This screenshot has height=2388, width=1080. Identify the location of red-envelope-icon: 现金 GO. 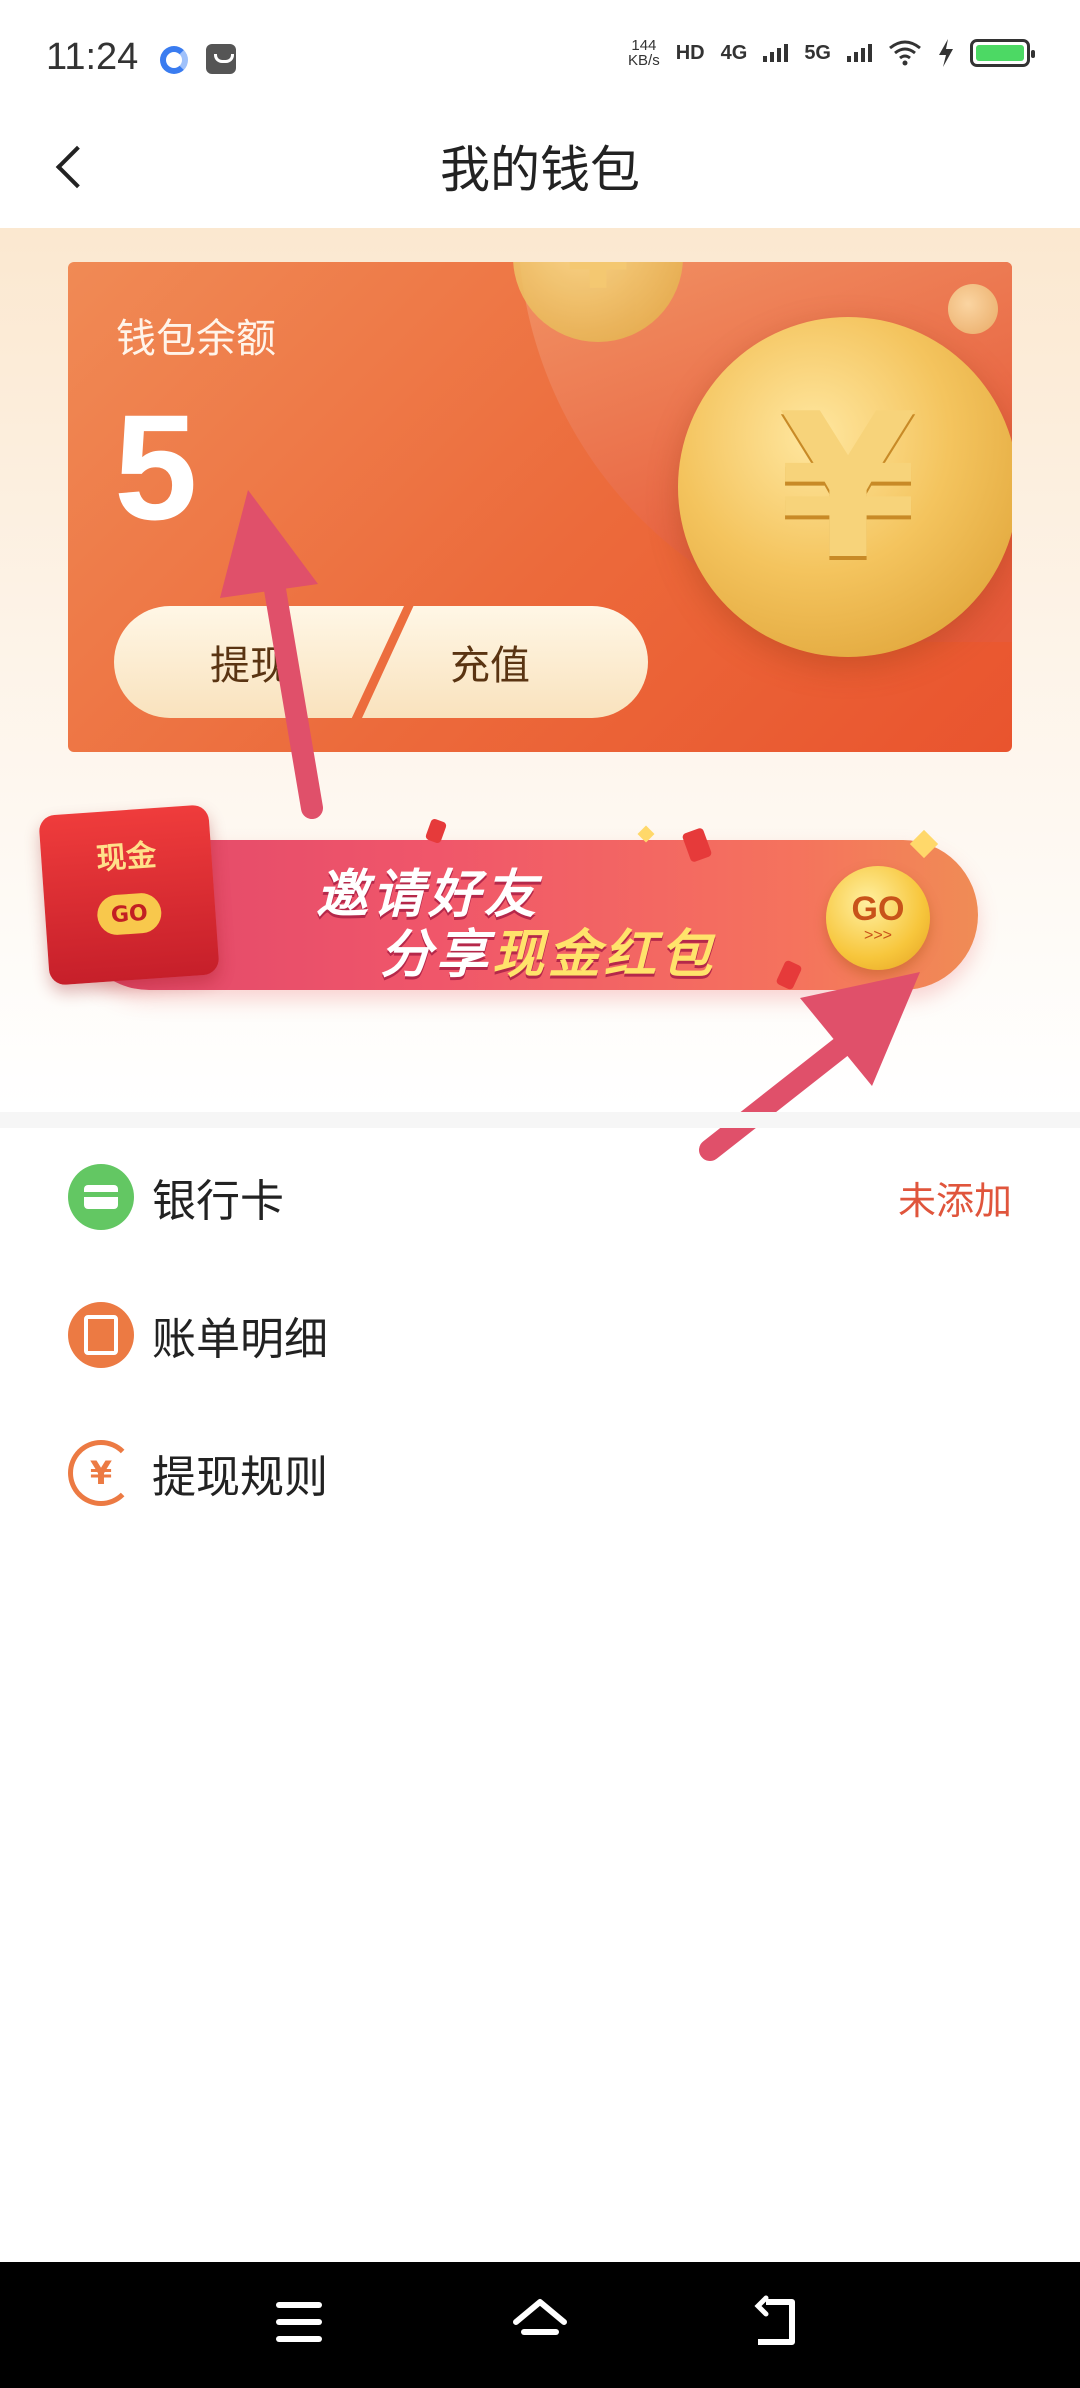
(129, 895).